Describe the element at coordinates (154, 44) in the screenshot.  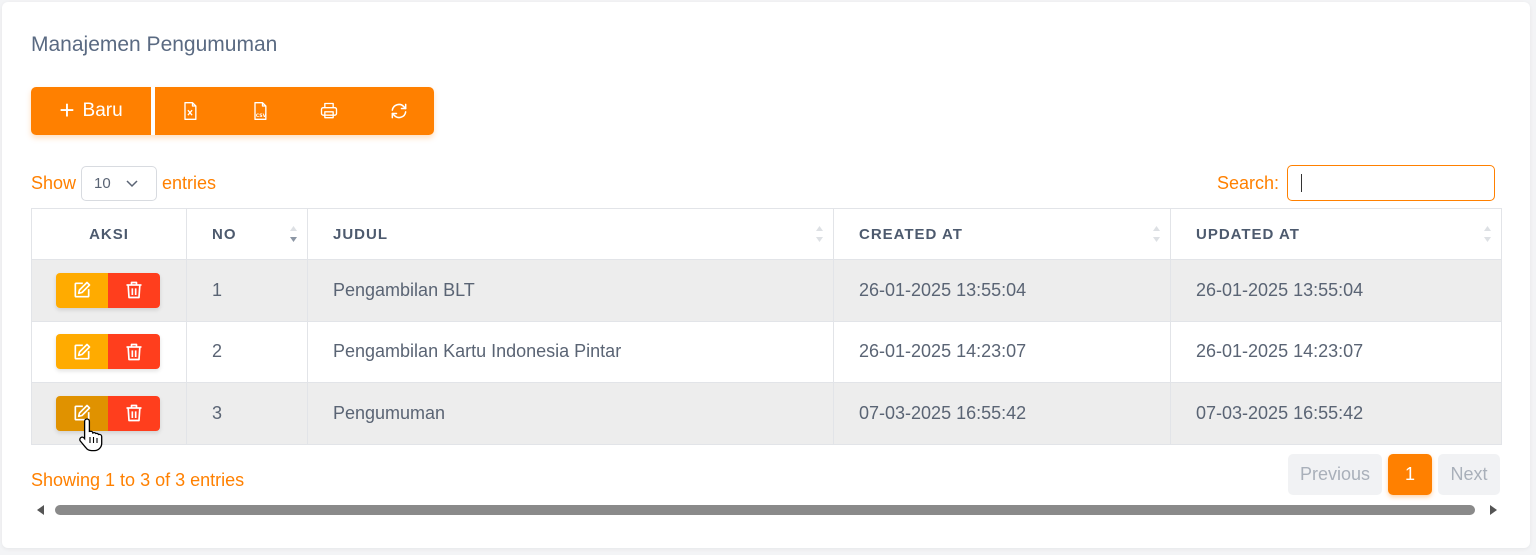
I see `page-title: Manajemen Pengumuman` at that location.